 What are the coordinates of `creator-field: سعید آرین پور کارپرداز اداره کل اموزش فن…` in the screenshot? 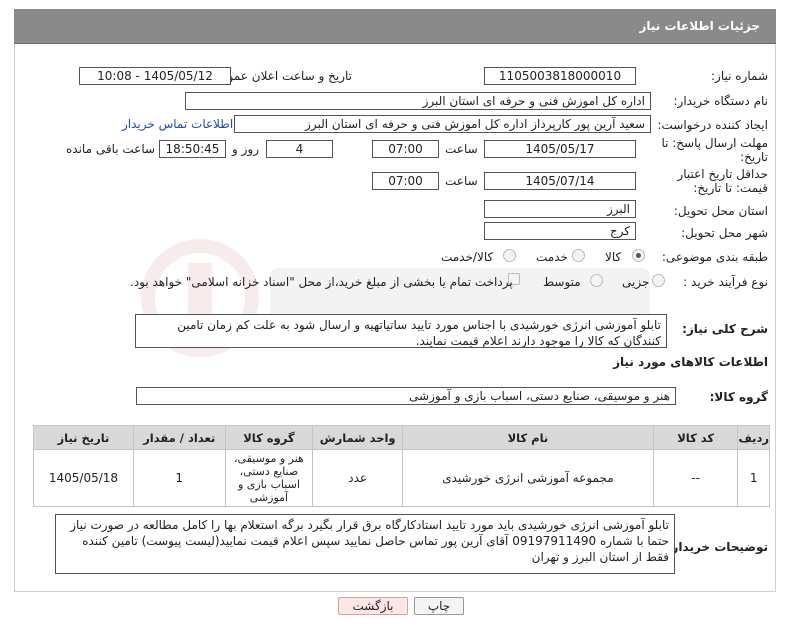 It's located at (442, 124).